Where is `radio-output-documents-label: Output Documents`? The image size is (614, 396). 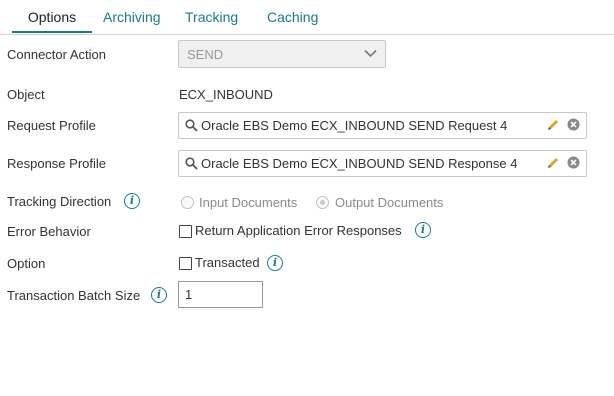 radio-output-documents-label: Output Documents is located at coordinates (389, 202).